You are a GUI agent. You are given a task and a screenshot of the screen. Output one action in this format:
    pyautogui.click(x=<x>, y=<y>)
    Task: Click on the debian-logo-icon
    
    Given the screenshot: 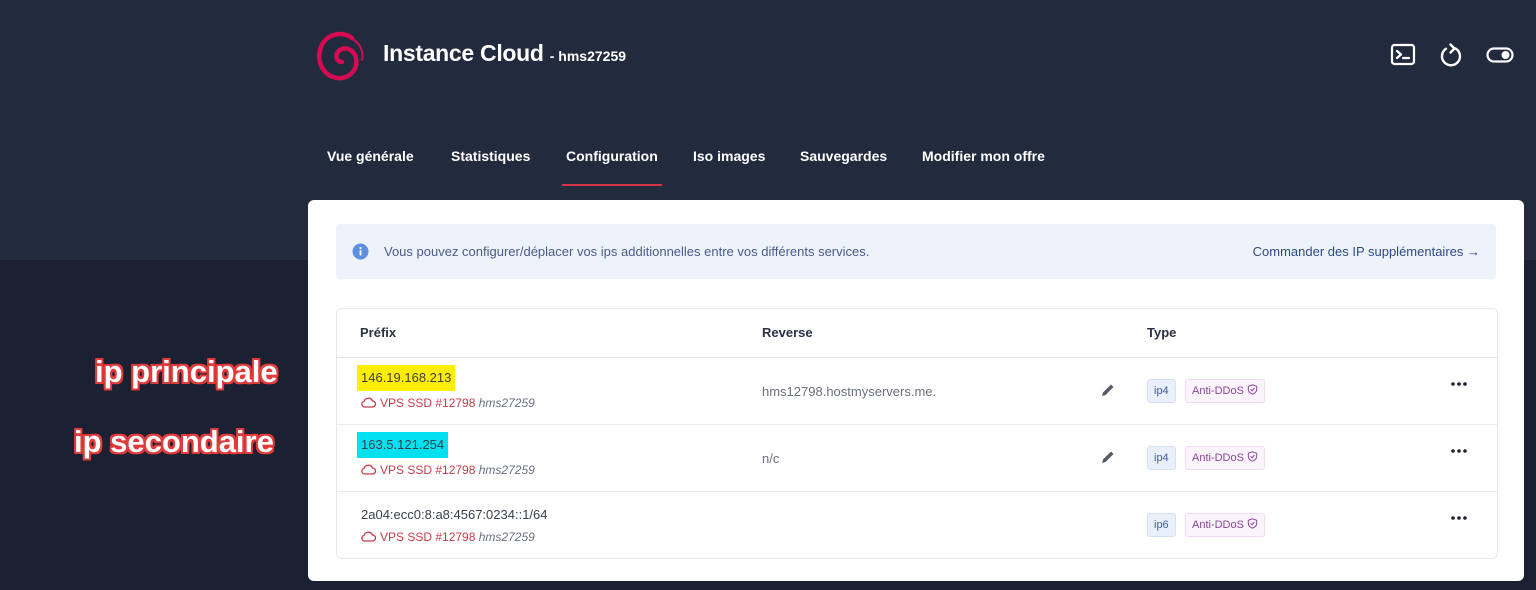 What is the action you would take?
    pyautogui.click(x=340, y=56)
    